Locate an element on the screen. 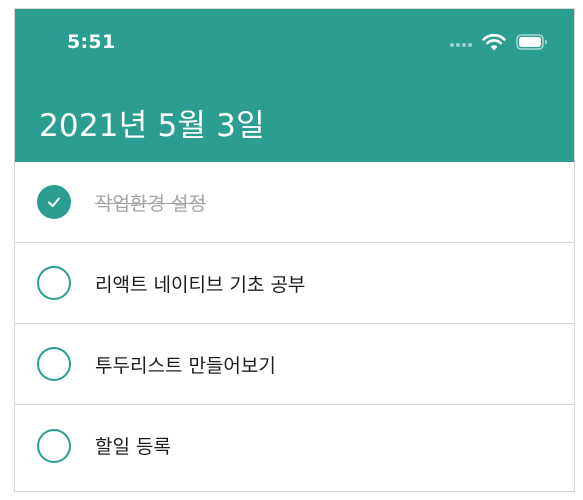  status-bar-icons is located at coordinates (498, 42).